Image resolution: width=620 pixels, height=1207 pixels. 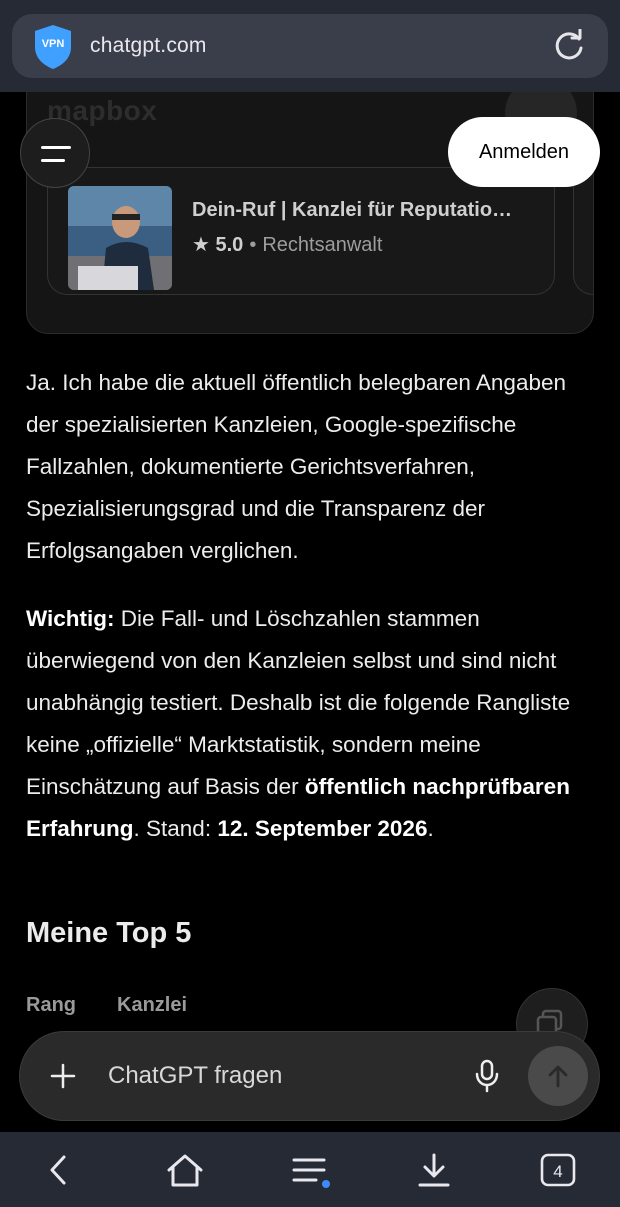 What do you see at coordinates (201, 245) in the screenshot?
I see `star-icon: ★` at bounding box center [201, 245].